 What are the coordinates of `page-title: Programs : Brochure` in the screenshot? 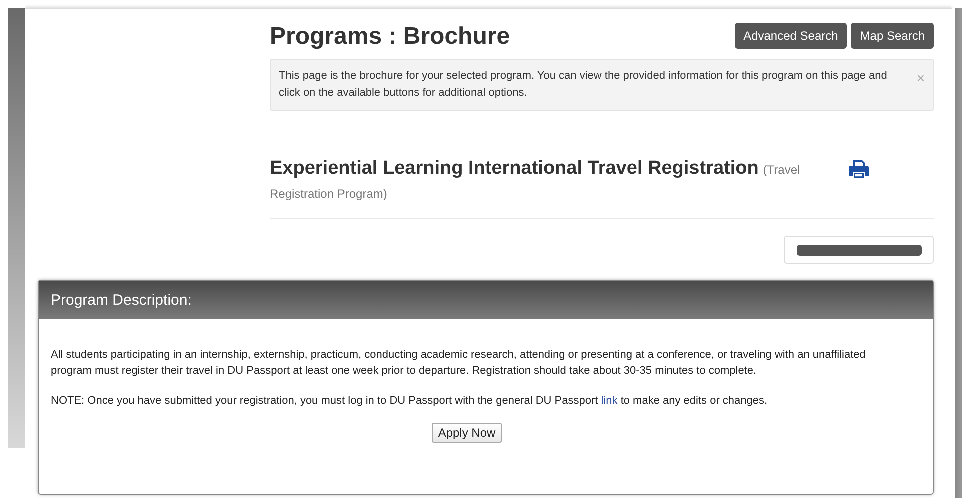 It's located at (390, 37).